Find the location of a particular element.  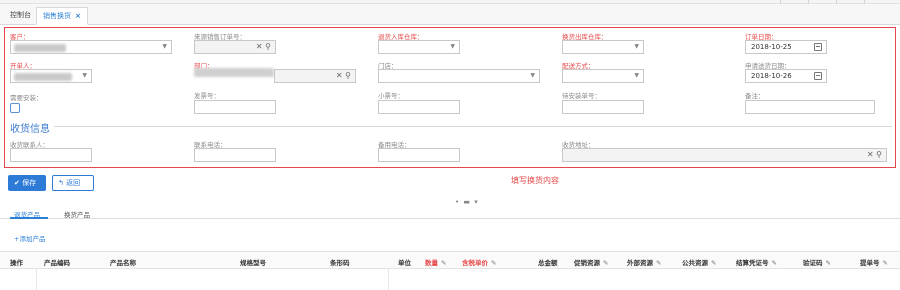

creator-select: ▼ is located at coordinates (51, 76).